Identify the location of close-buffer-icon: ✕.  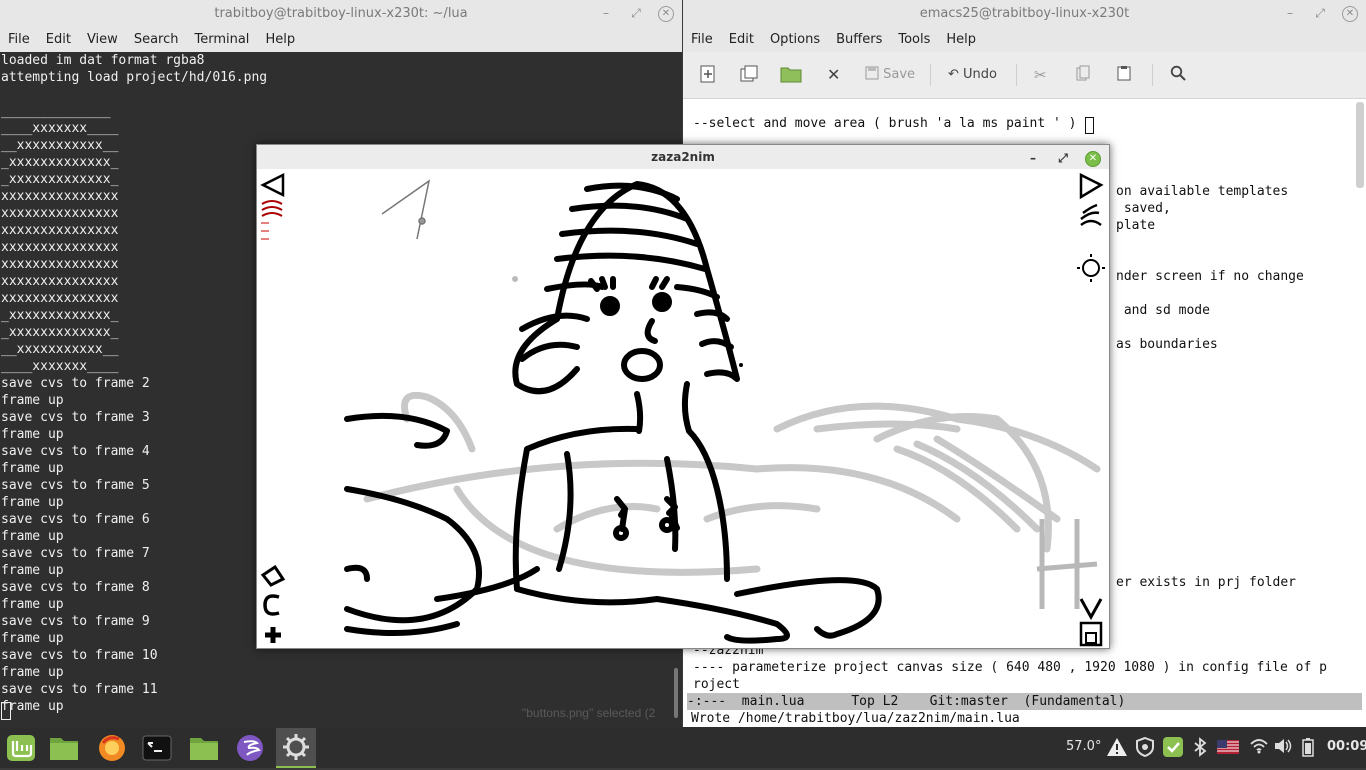
(833, 75).